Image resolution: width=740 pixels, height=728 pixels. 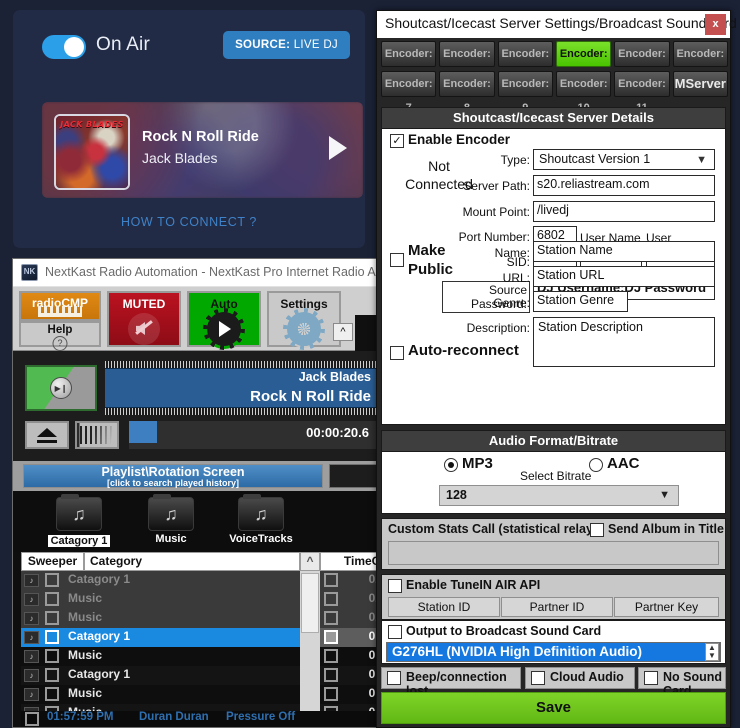 What do you see at coordinates (395, 586) in the screenshot?
I see `enable-tunein-checkbox` at bounding box center [395, 586].